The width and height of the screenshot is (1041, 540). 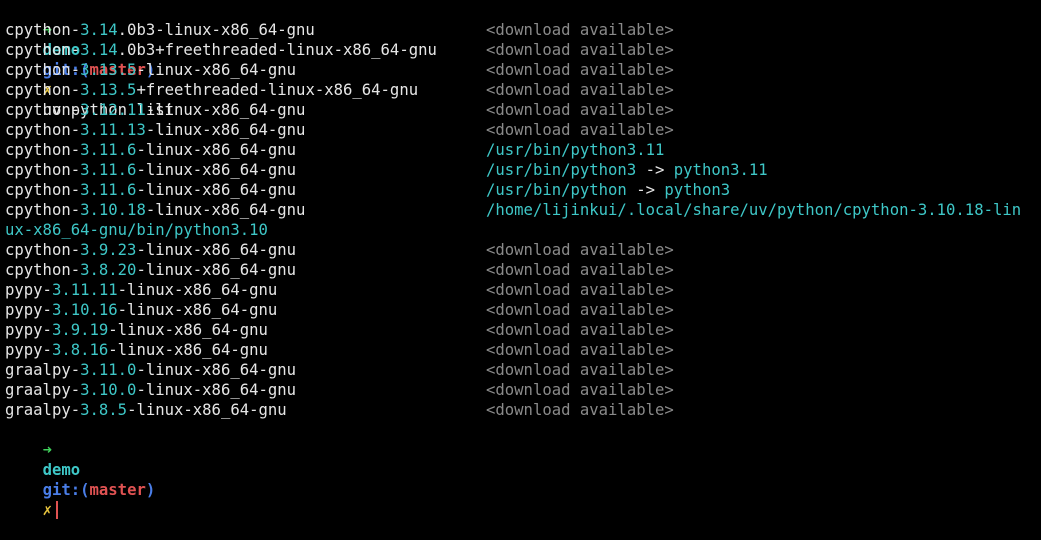 I want to click on version-number: 3.11.0, so click(x=108, y=370).